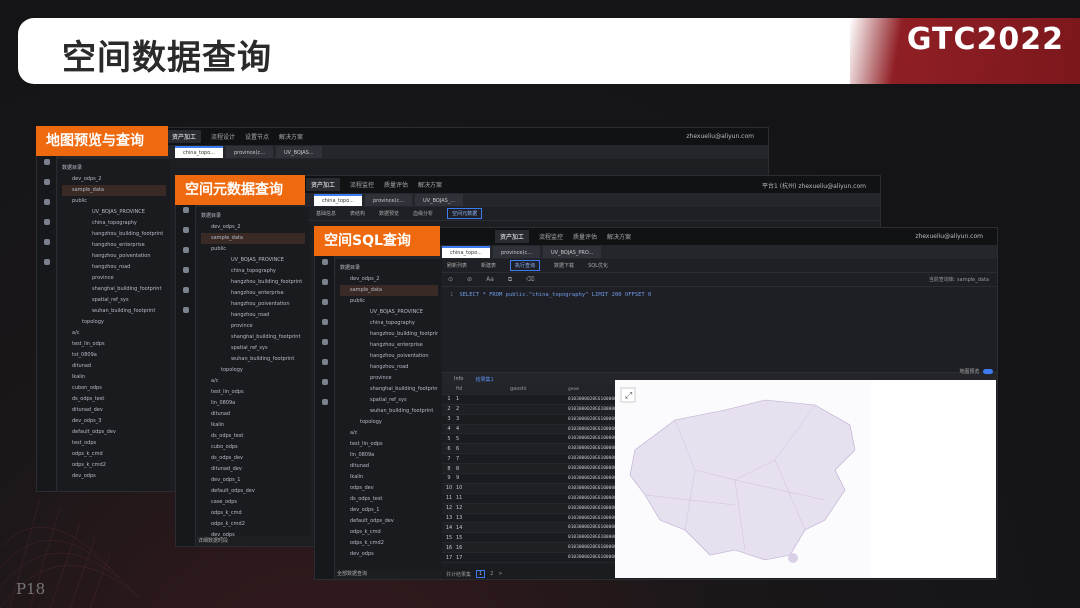 This screenshot has height=608, width=1080. I want to click on tool-schema: 表结构, so click(357, 213).